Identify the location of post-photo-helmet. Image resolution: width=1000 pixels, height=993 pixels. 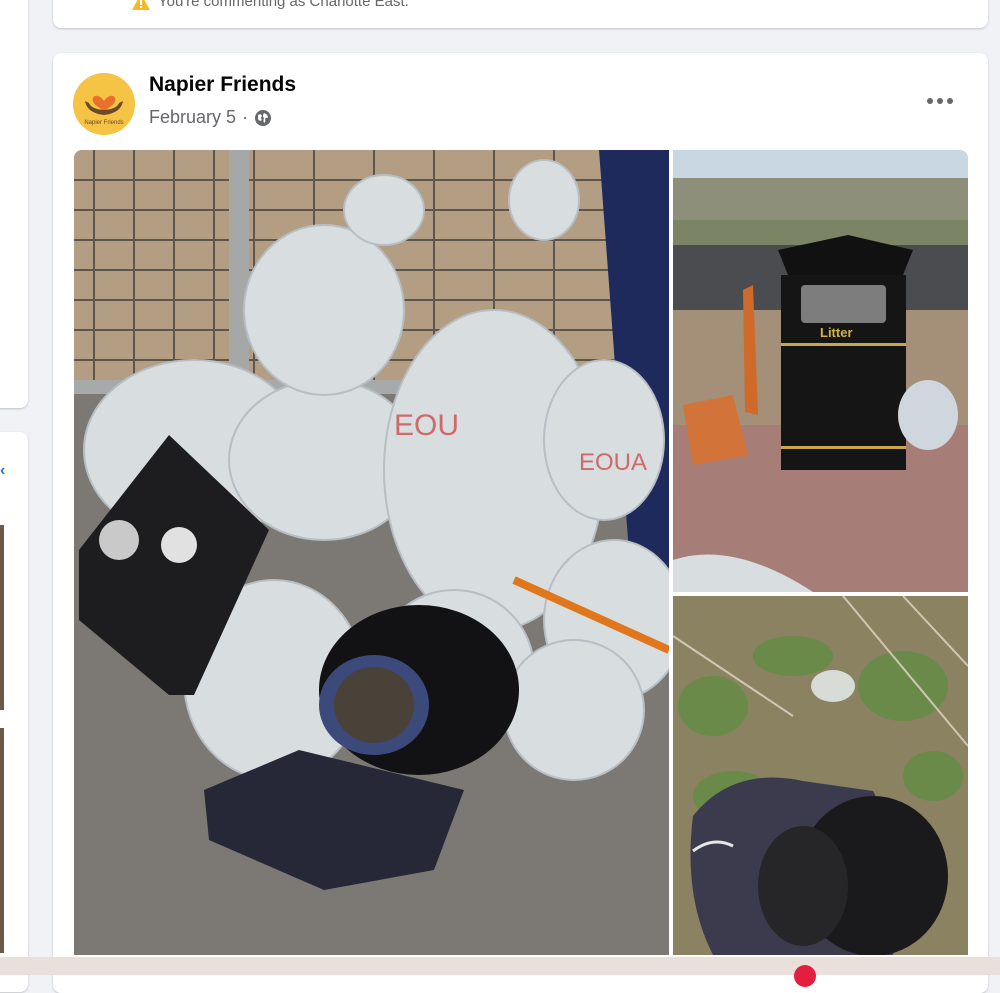
(820, 775).